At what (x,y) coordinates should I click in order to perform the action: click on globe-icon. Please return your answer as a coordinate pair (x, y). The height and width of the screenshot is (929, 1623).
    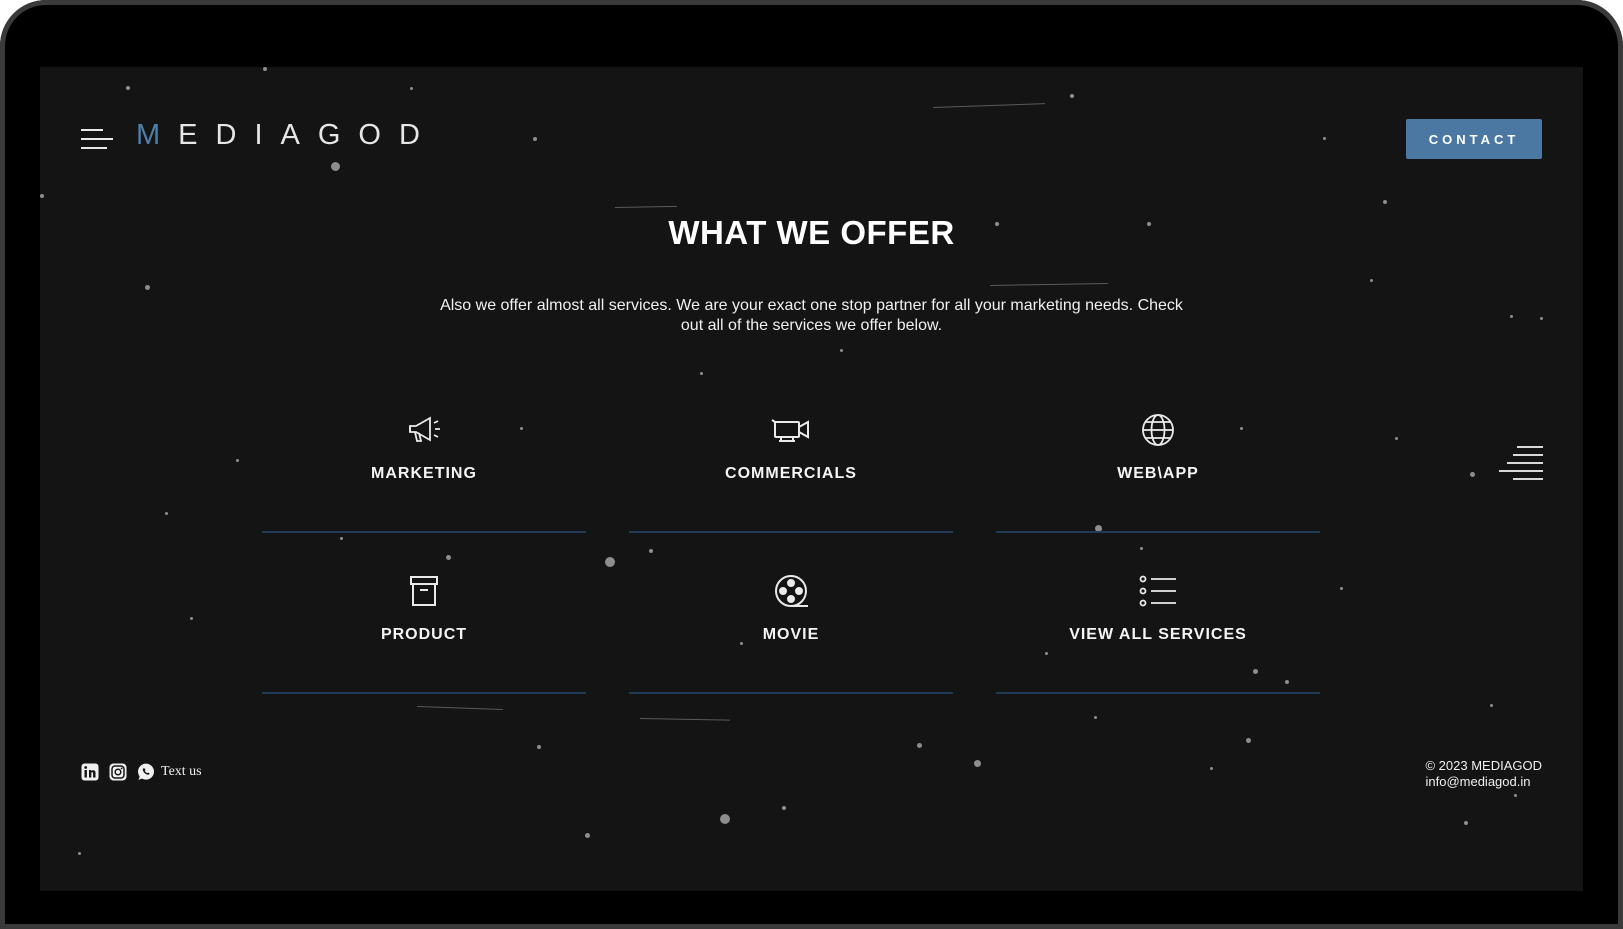
    Looking at the image, I should click on (1158, 430).